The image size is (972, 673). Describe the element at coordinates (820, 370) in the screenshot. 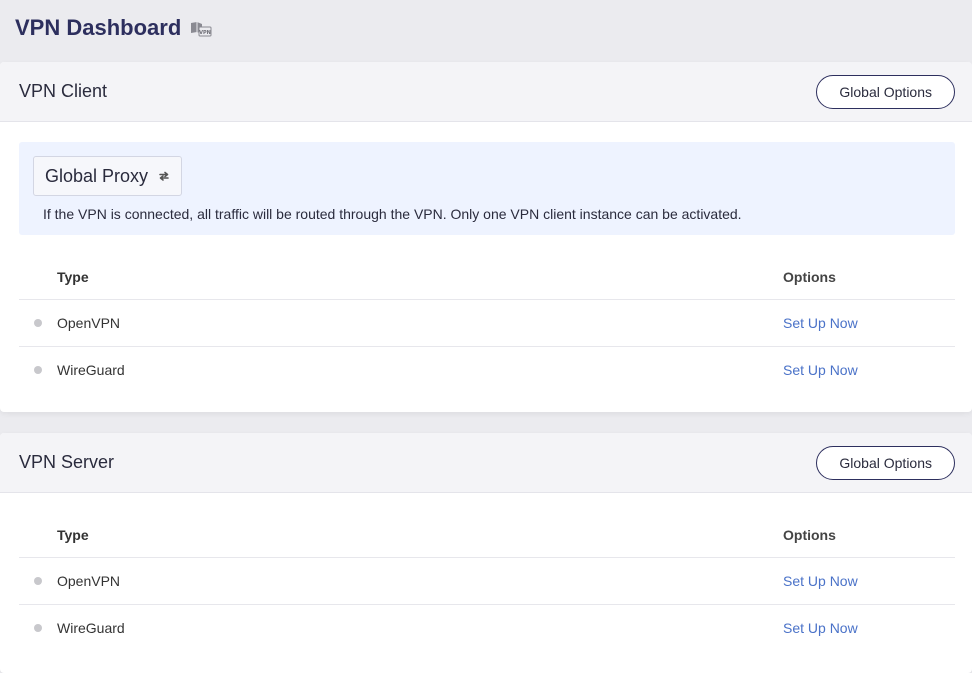

I see `client-wireguard-setup-link: Set Up Now` at that location.